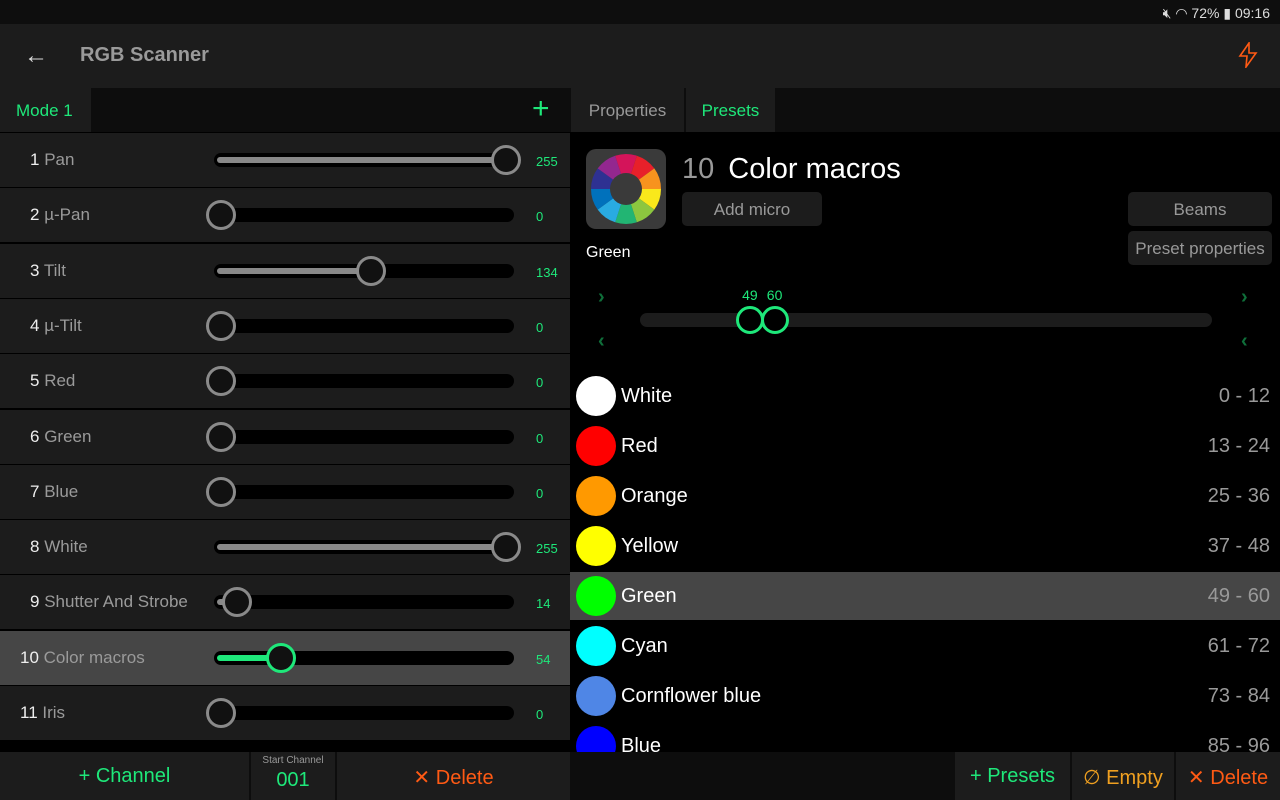  Describe the element at coordinates (730, 110) in the screenshot. I see `tab-presets: Presets` at that location.